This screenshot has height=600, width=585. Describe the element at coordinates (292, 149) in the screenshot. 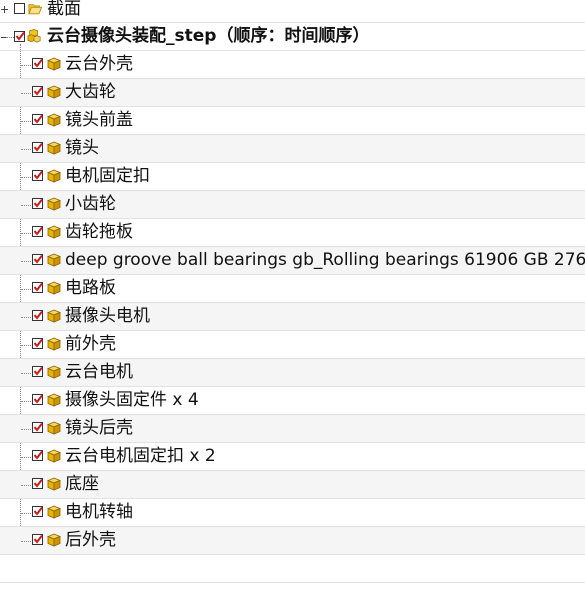

I see `tree-item-part: 镜头` at that location.